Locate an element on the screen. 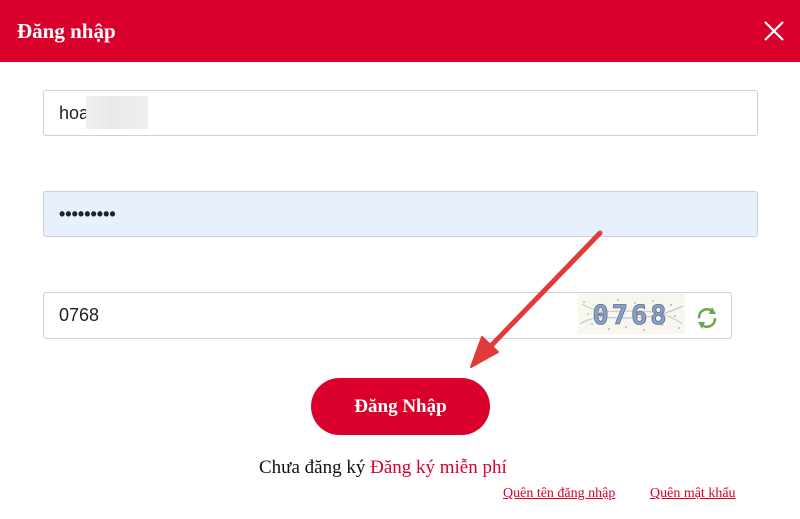 Image resolution: width=800 pixels, height=519 pixels. close-button is located at coordinates (774, 31).